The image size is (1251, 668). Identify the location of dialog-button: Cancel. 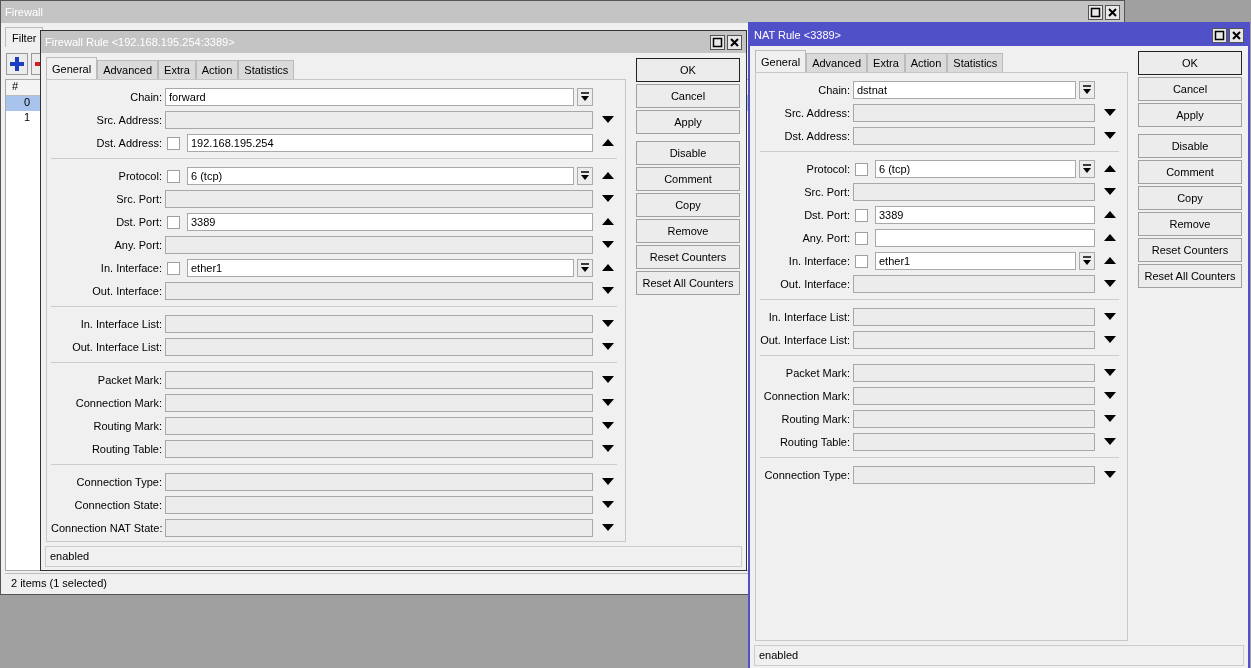
(1190, 89).